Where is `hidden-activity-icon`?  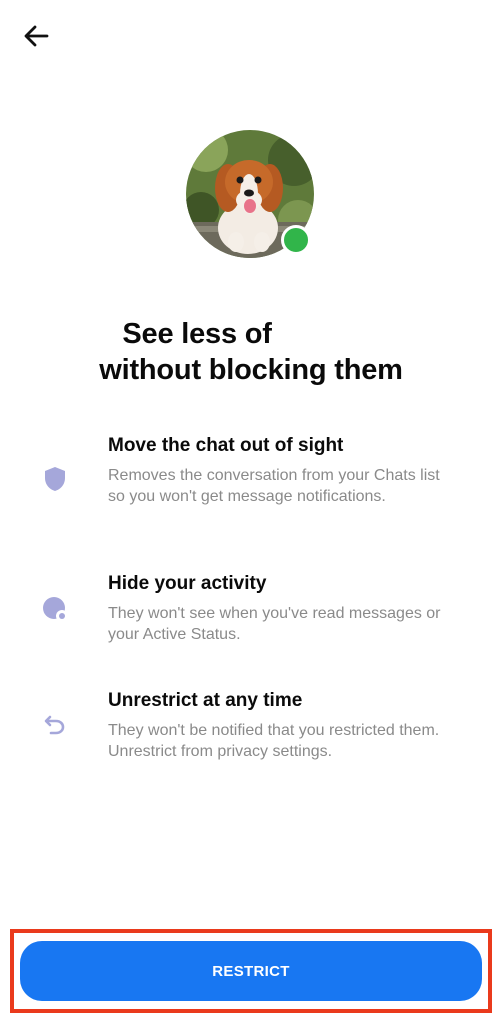 hidden-activity-icon is located at coordinates (55, 609).